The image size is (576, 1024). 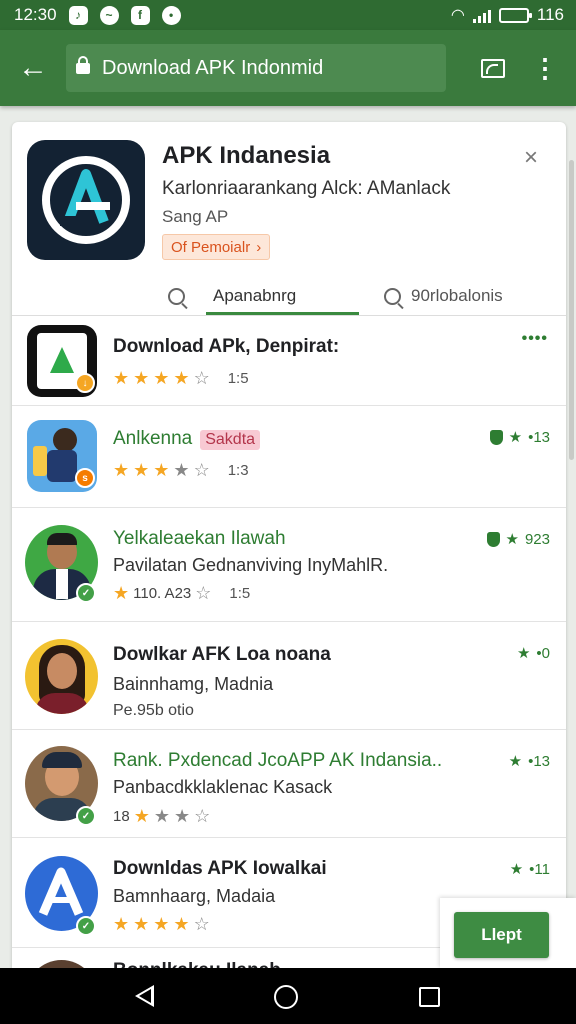 I want to click on tab-label: Apanabnrg, so click(x=255, y=295).